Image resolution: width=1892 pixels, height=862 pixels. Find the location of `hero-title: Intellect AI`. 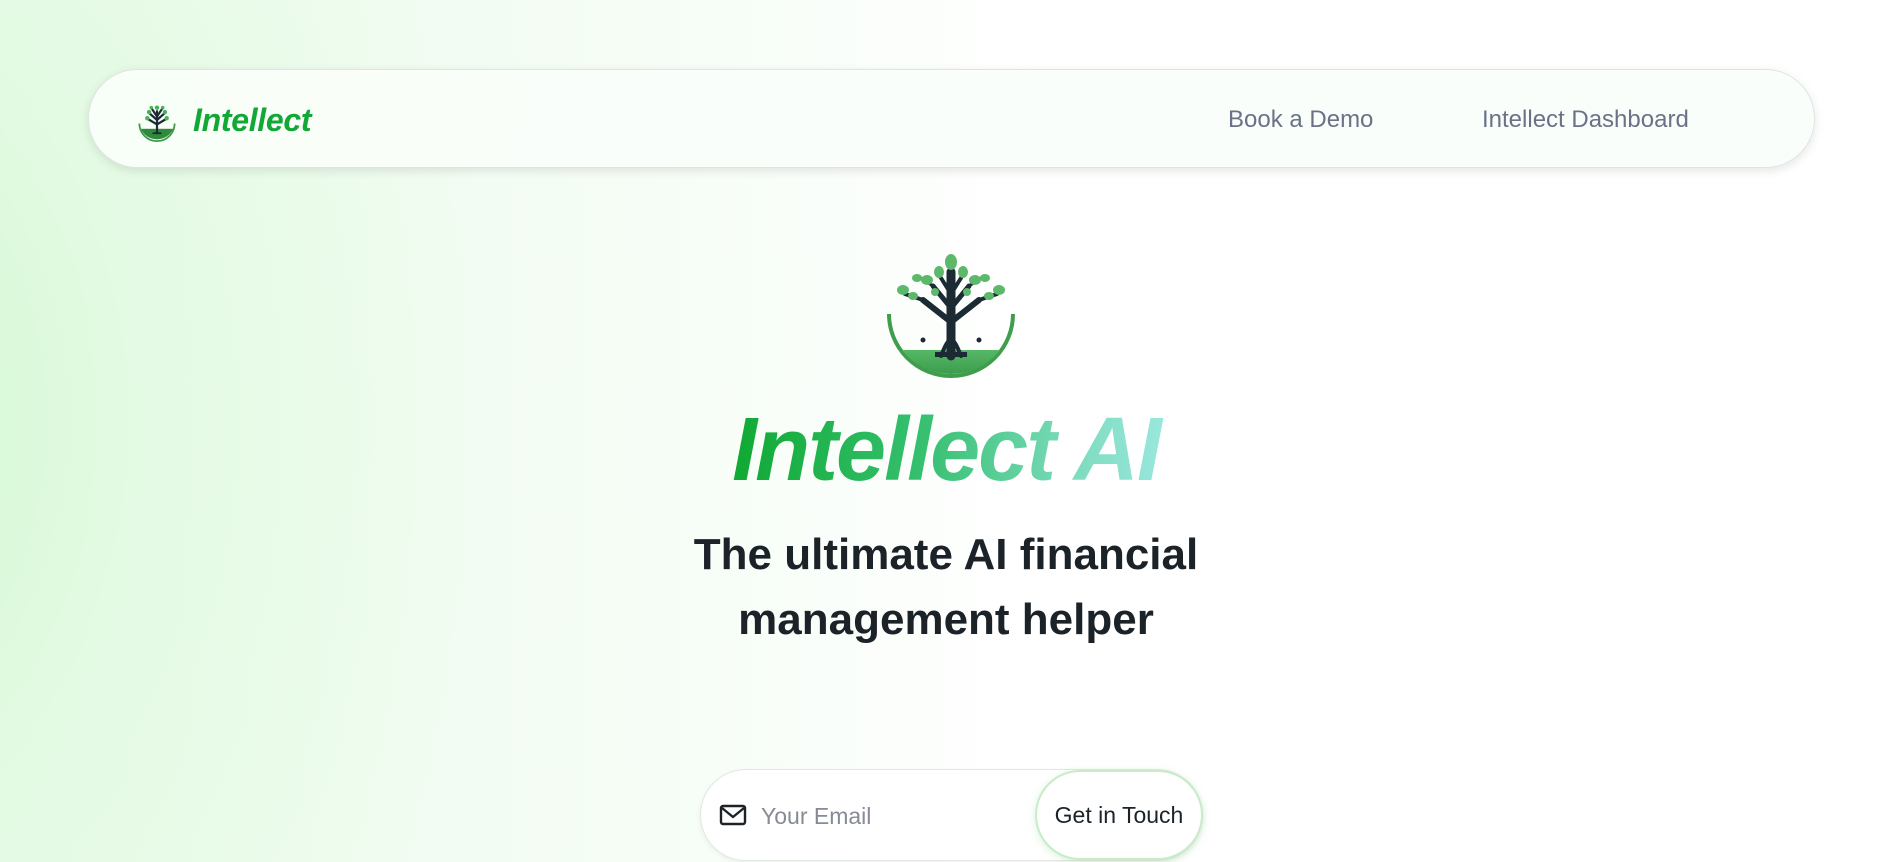

hero-title: Intellect AI is located at coordinates (946, 450).